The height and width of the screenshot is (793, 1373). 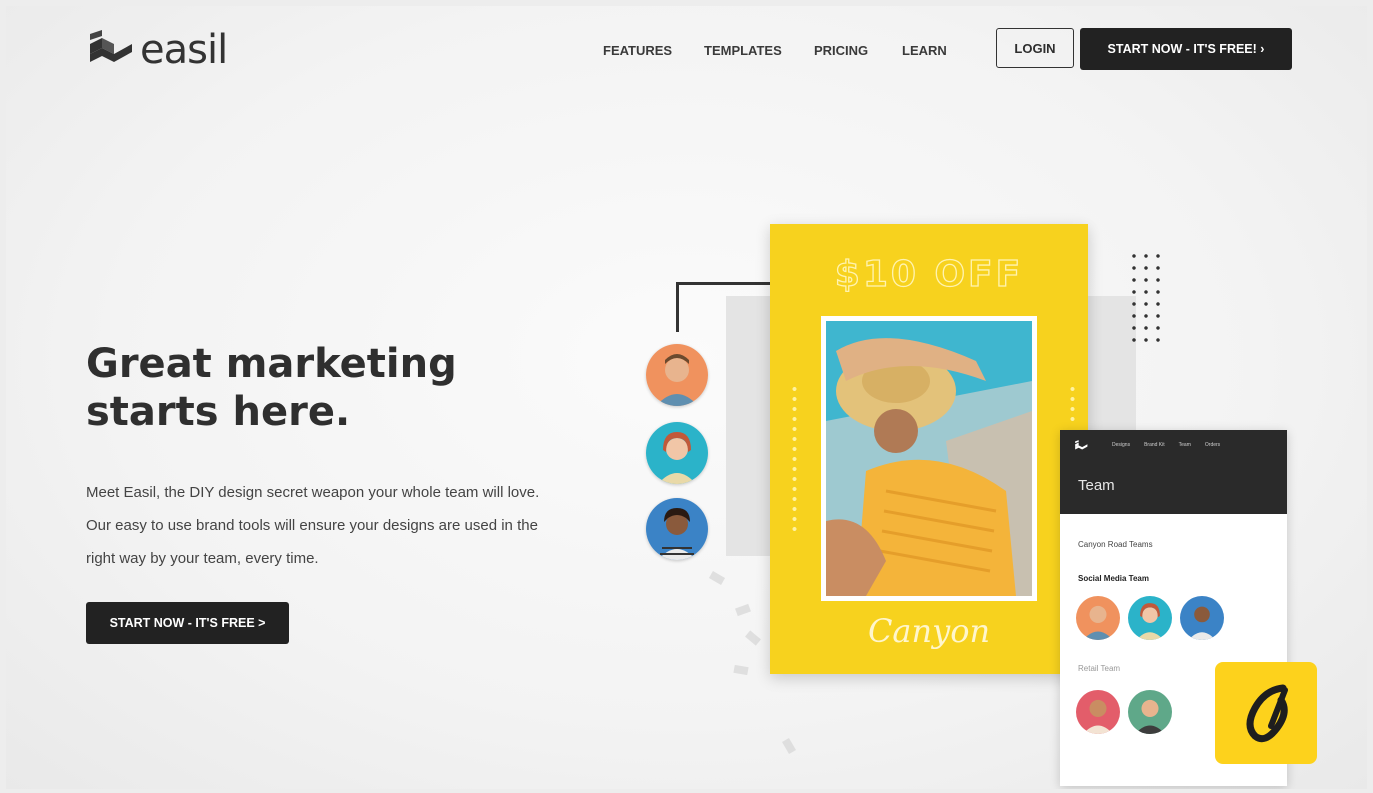 I want to click on poster-photo, so click(x=929, y=458).